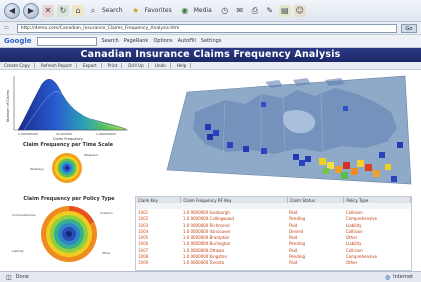 This screenshot has height=282, width=421. I want to click on time-scale-pie-chart: Weekday Weekend, so click(67, 169).